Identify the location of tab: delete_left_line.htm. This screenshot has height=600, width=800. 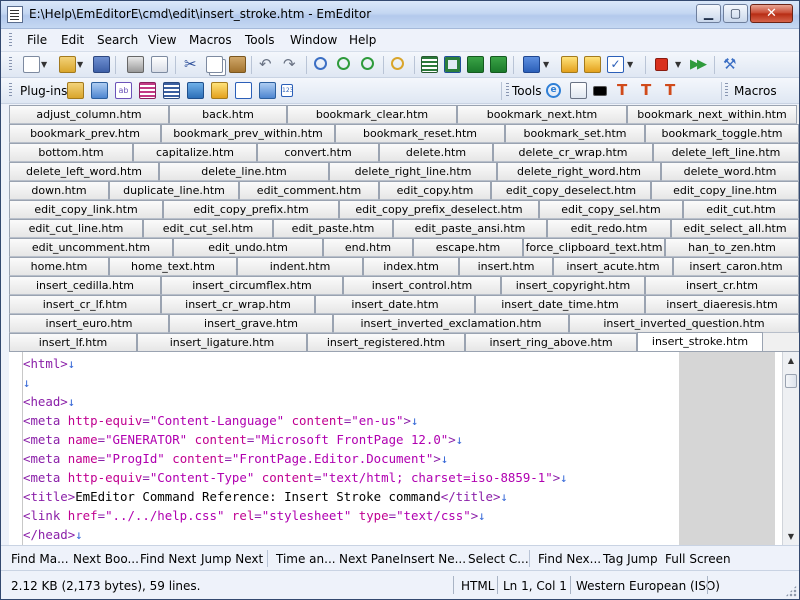
(726, 152).